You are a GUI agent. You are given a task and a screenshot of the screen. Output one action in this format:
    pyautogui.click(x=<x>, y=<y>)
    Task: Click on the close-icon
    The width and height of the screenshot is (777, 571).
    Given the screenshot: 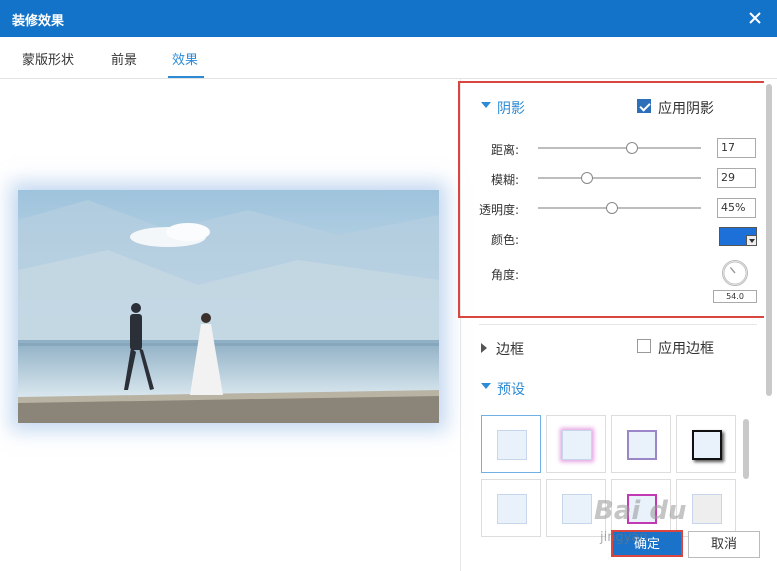 What is the action you would take?
    pyautogui.click(x=755, y=18)
    